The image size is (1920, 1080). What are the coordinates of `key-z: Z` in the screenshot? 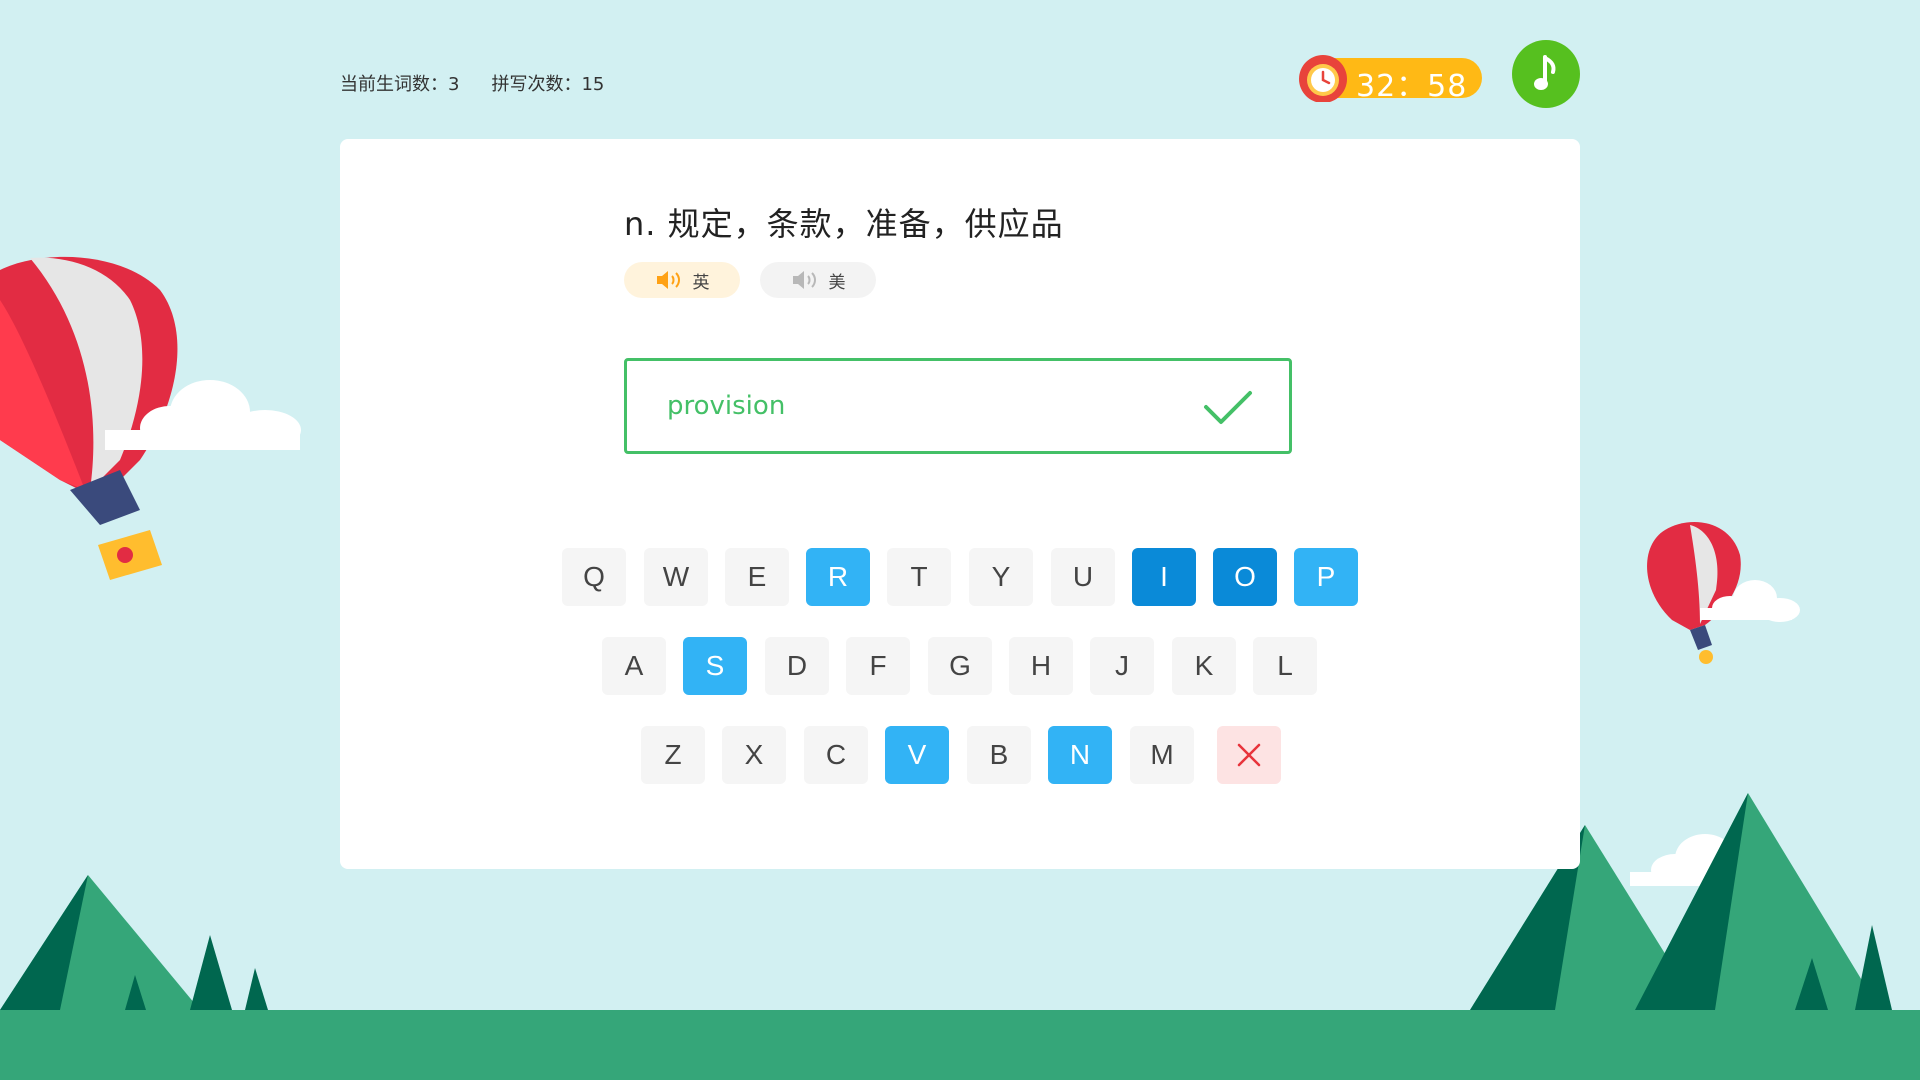 It's located at (673, 755).